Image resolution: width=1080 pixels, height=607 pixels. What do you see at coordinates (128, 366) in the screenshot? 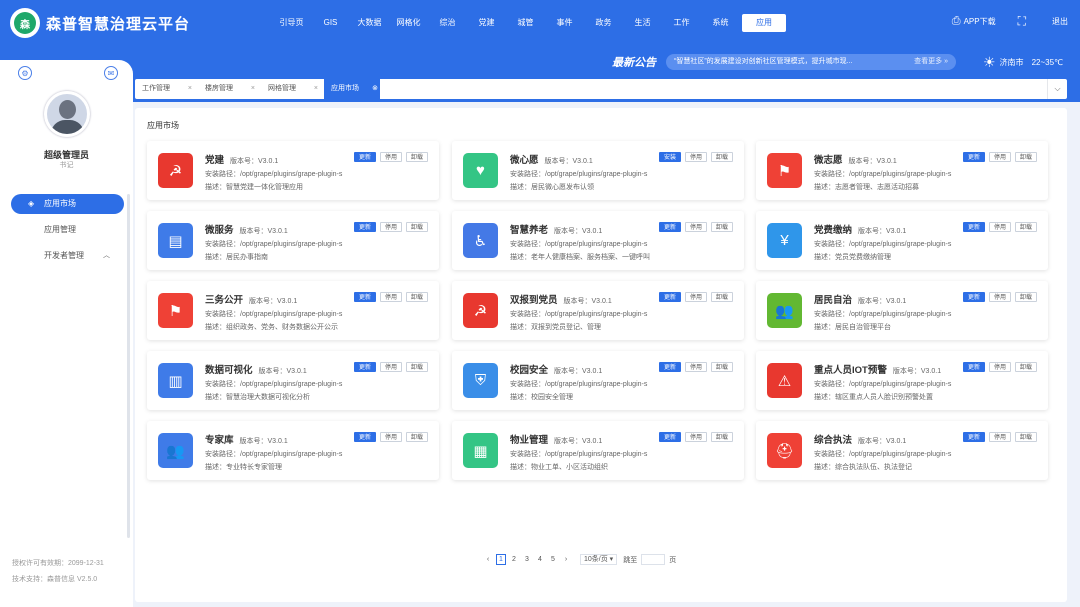
I see `sidebar-scrollbar` at bounding box center [128, 366].